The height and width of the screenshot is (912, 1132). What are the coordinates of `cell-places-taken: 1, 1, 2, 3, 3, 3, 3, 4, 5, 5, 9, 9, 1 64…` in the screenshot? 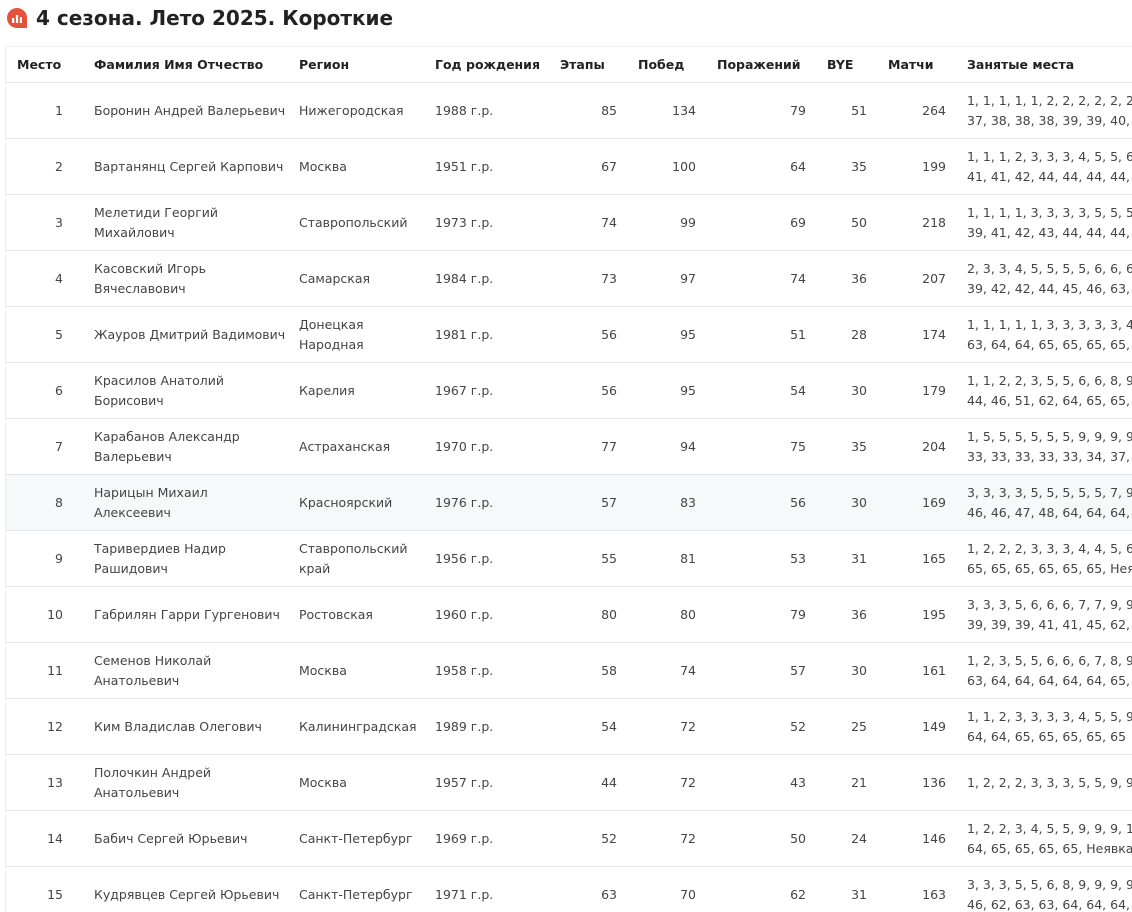 It's located at (1044, 727).